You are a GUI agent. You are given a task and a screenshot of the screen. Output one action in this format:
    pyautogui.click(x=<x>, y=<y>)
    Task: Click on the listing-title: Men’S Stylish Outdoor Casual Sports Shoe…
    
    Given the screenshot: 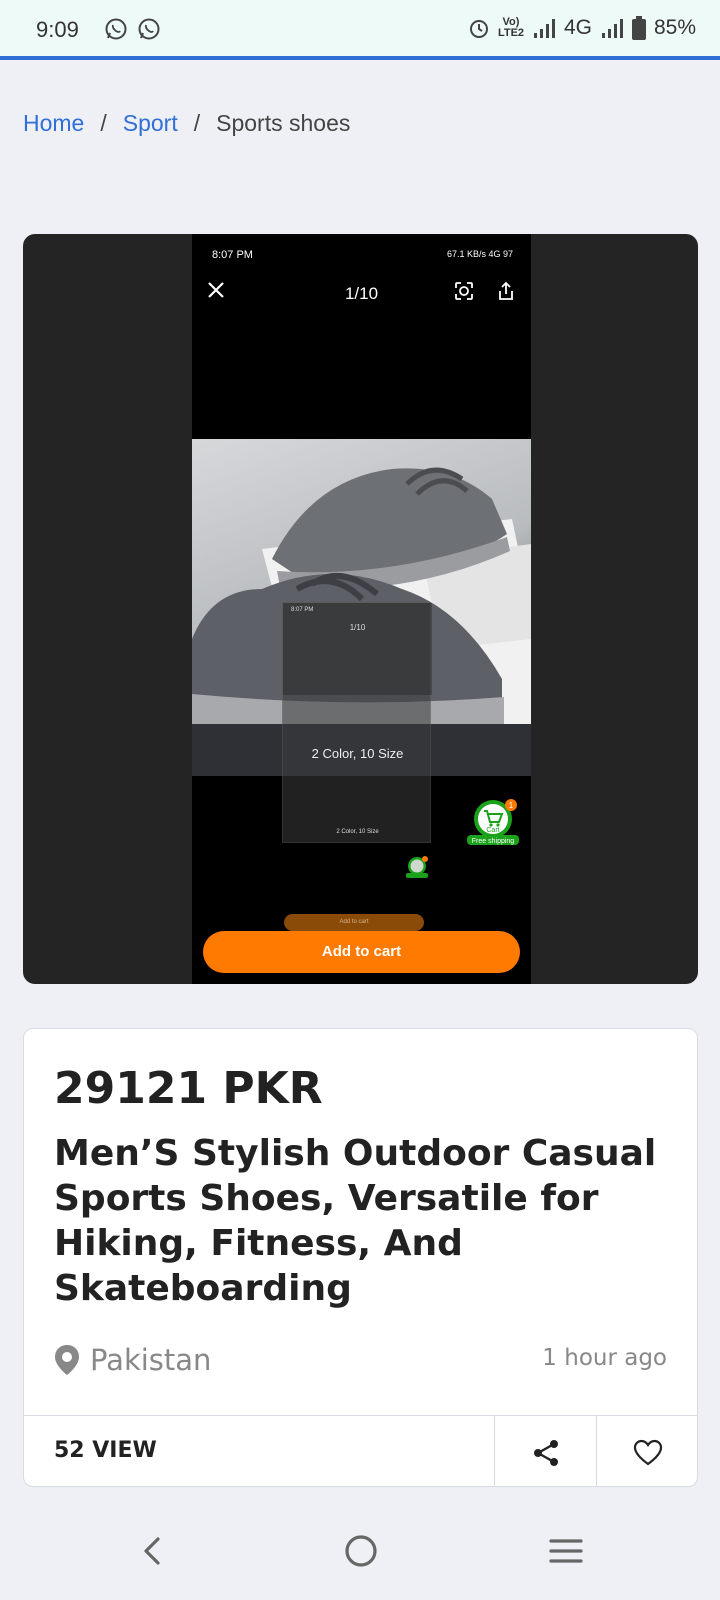 What is the action you would take?
    pyautogui.click(x=355, y=1221)
    